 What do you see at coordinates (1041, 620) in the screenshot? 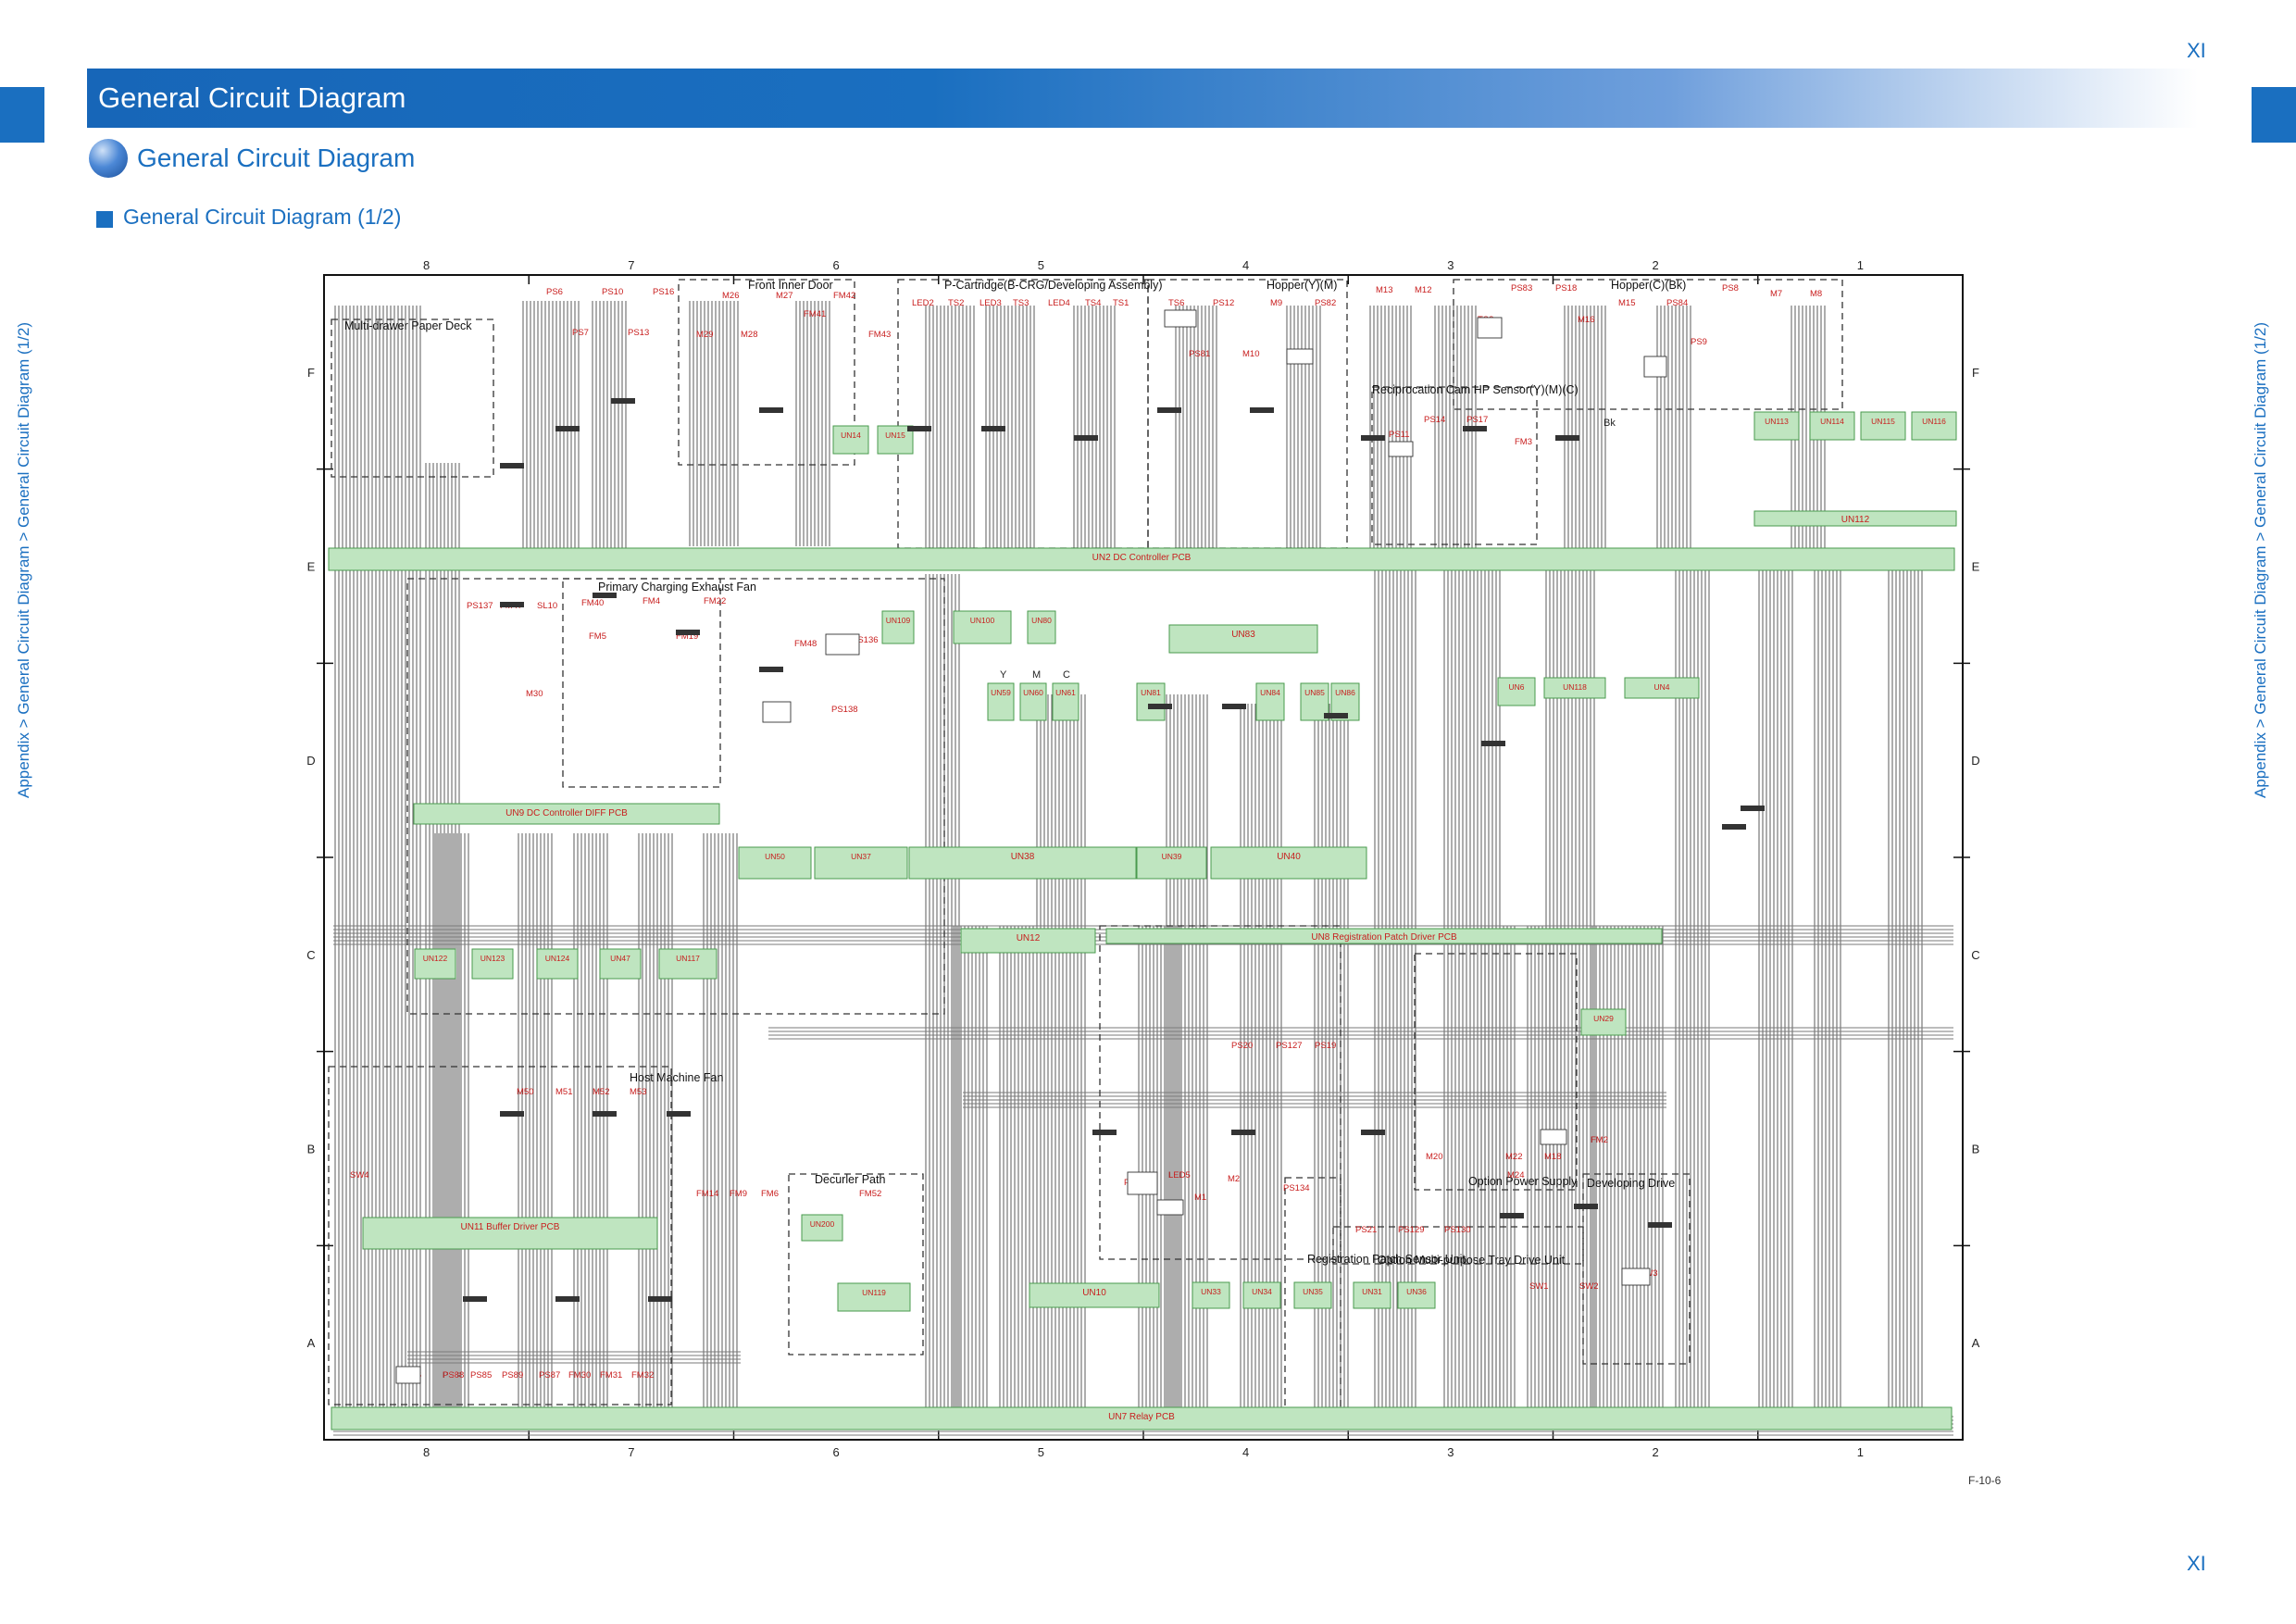
I see `pcb-label: UN80` at bounding box center [1041, 620].